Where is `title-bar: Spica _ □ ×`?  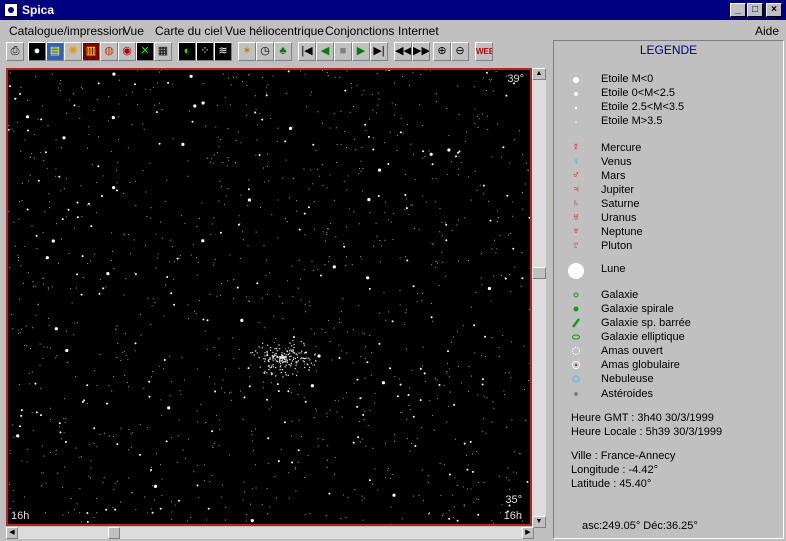 title-bar: Spica _ □ × is located at coordinates (393, 10).